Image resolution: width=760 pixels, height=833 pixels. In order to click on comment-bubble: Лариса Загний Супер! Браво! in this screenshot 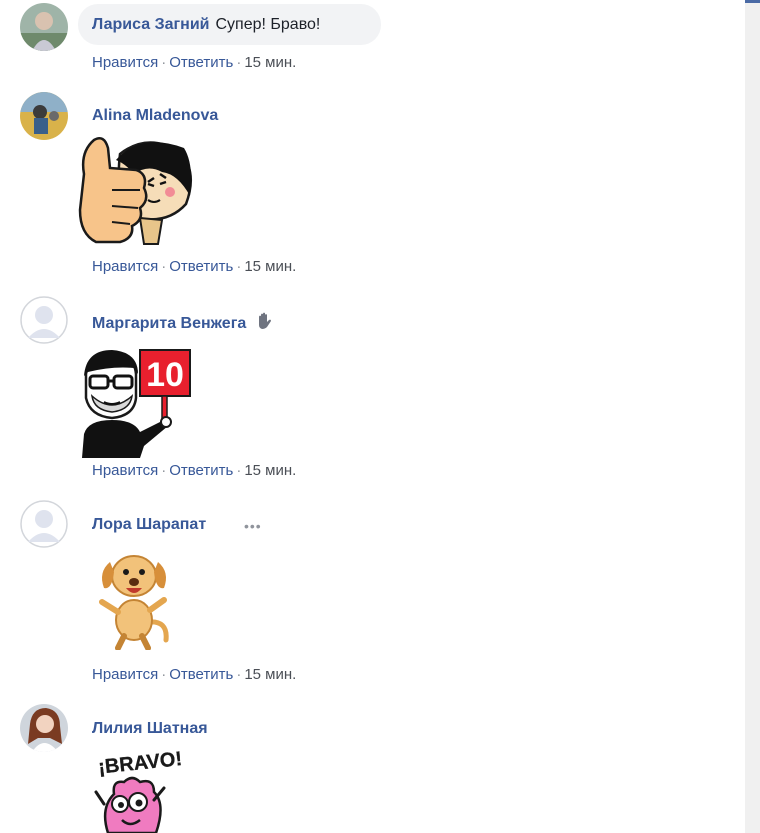, I will do `click(229, 24)`.